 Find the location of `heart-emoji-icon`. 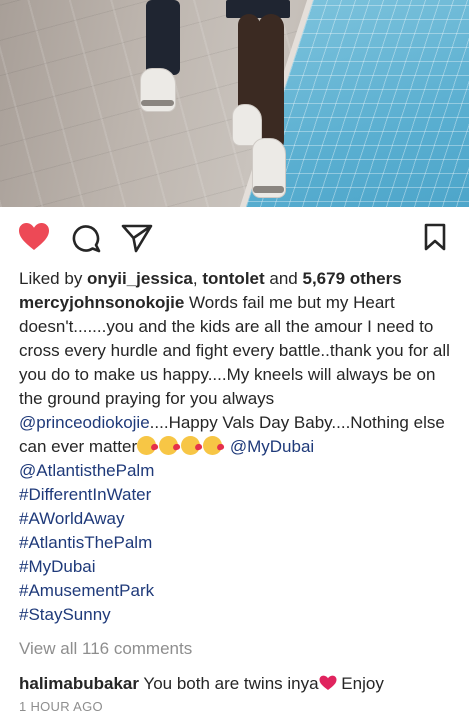

heart-emoji-icon is located at coordinates (328, 686).